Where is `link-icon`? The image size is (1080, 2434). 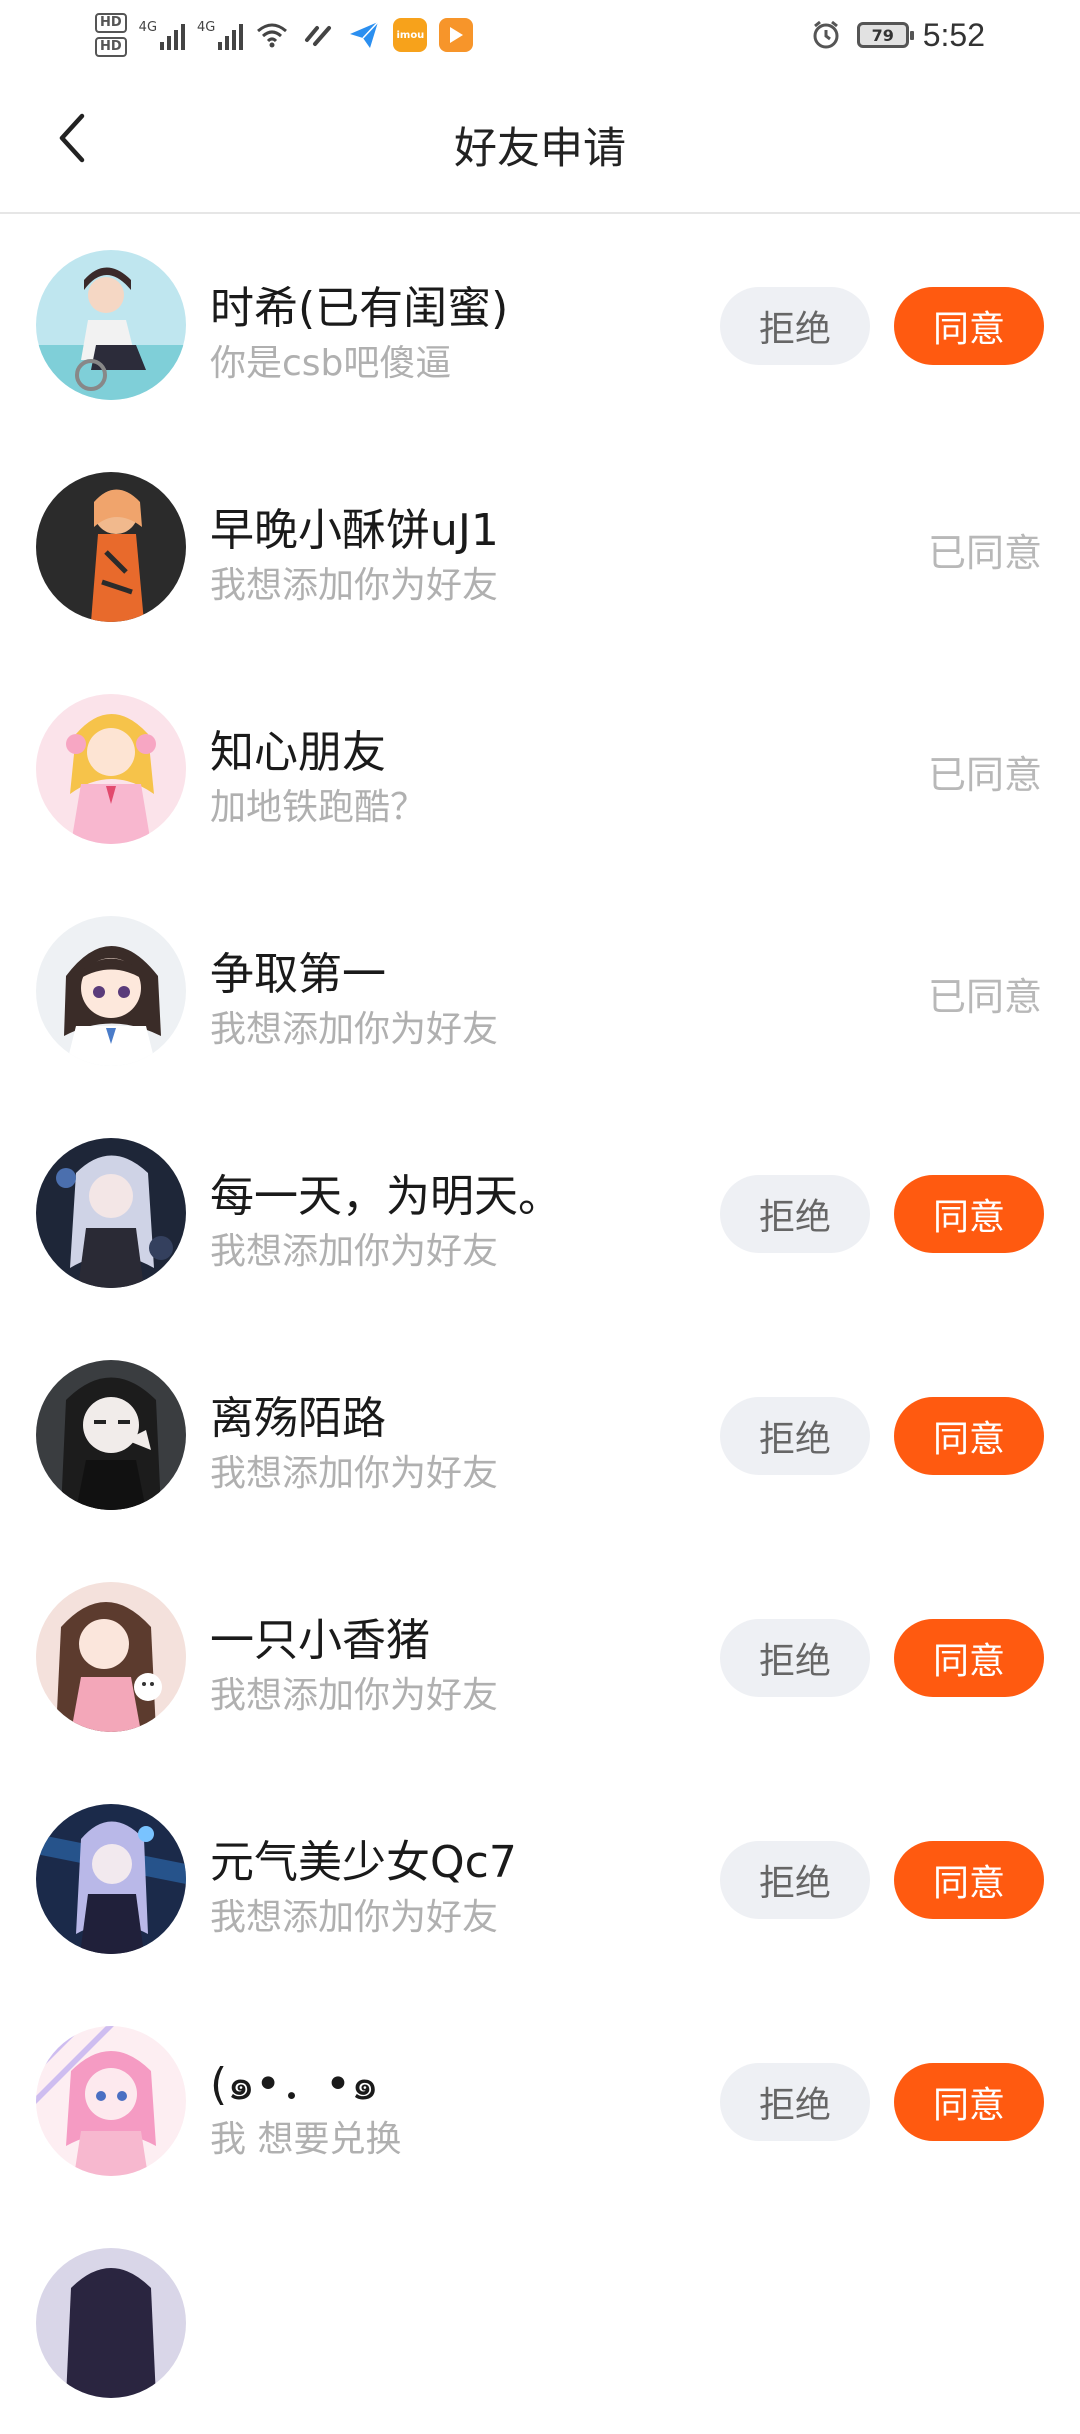 link-icon is located at coordinates (318, 35).